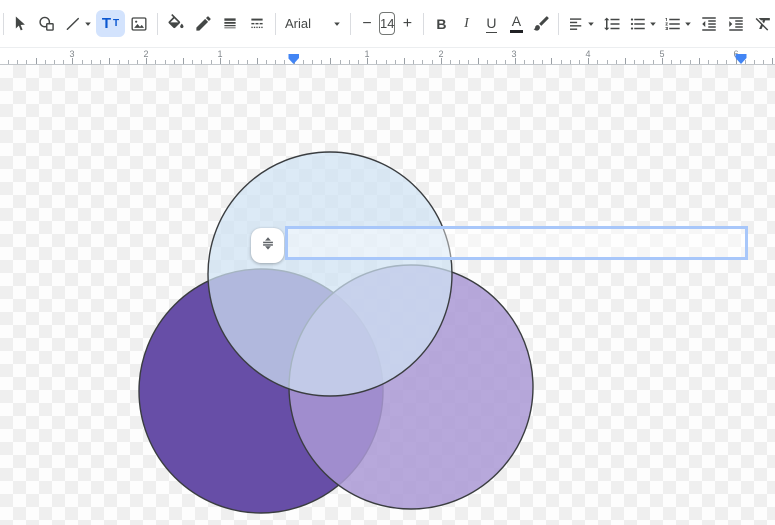  I want to click on toolbar: Tt, so click(387, 24).